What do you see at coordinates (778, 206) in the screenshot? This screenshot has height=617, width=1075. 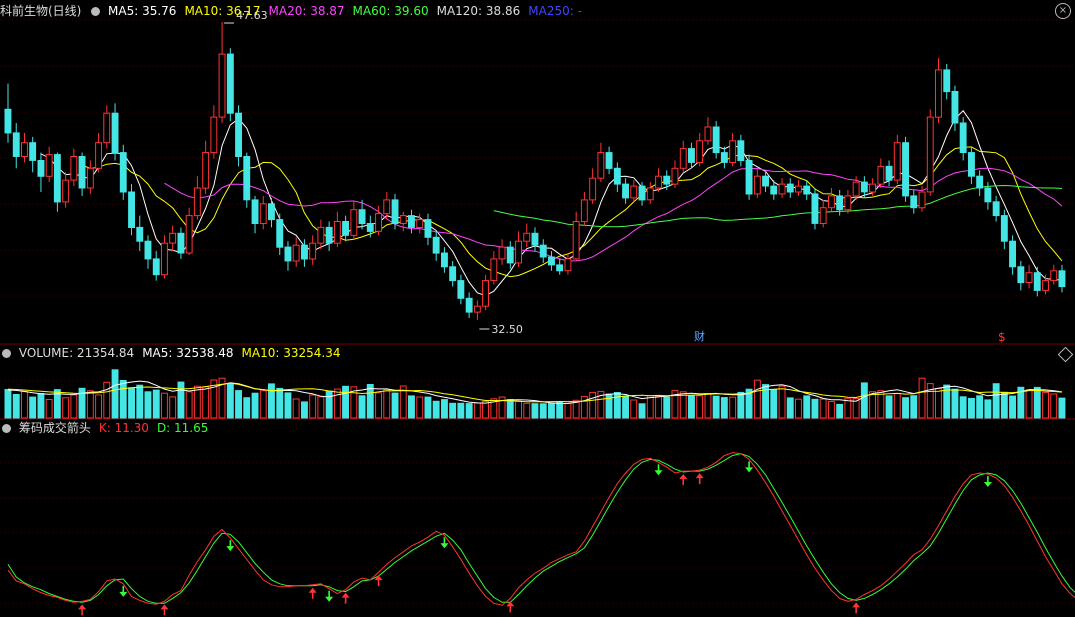 I see `ma60-line` at bounding box center [778, 206].